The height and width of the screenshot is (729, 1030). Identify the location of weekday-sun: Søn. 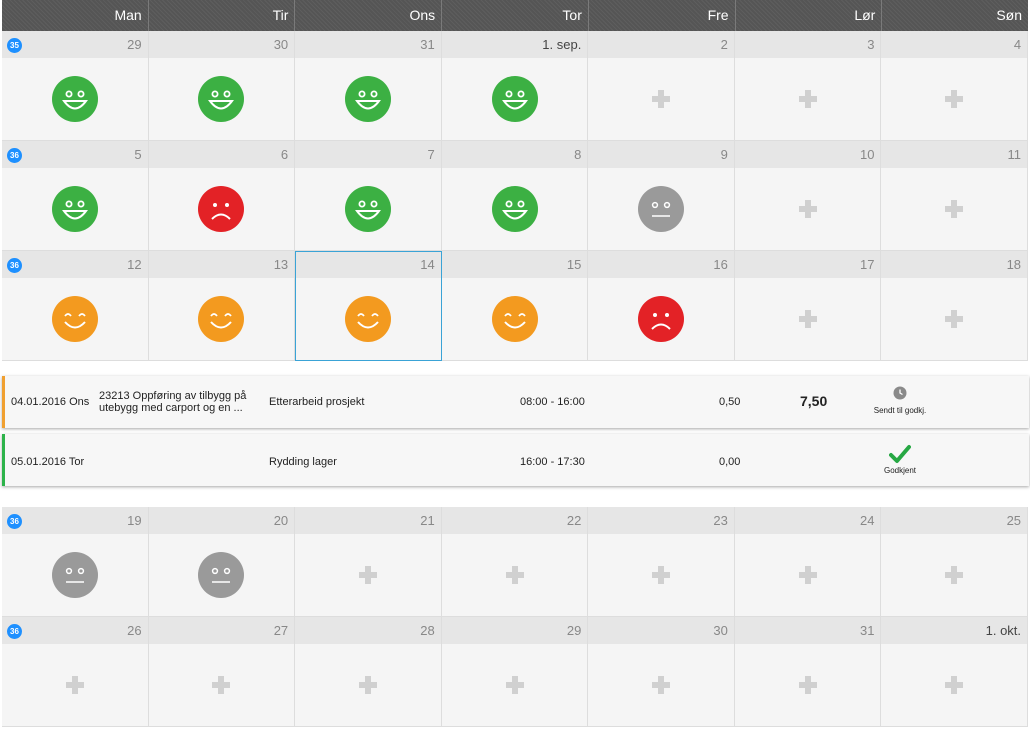
(1009, 15).